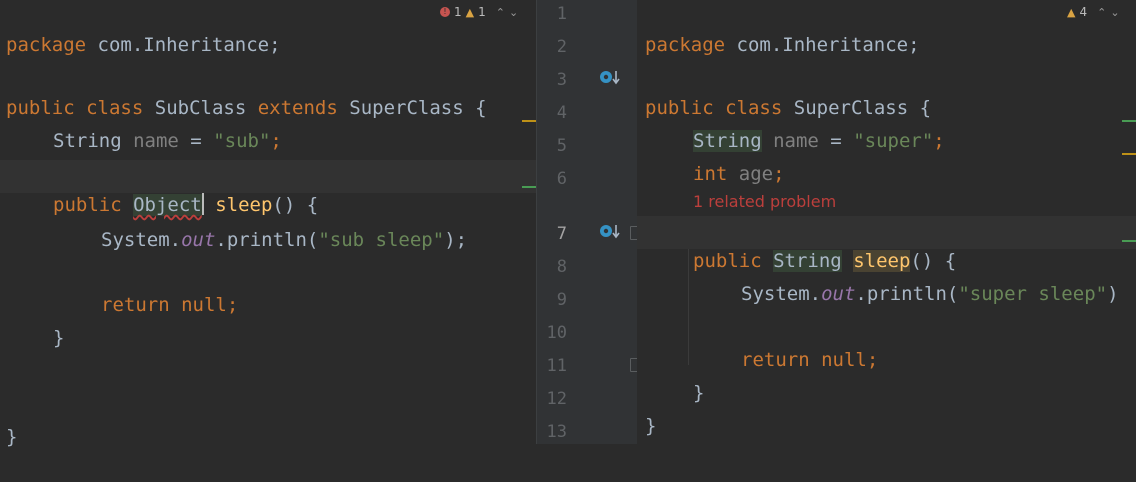 The image size is (1136, 482). Describe the element at coordinates (886, 157) in the screenshot. I see `code-line: int age;` at that location.